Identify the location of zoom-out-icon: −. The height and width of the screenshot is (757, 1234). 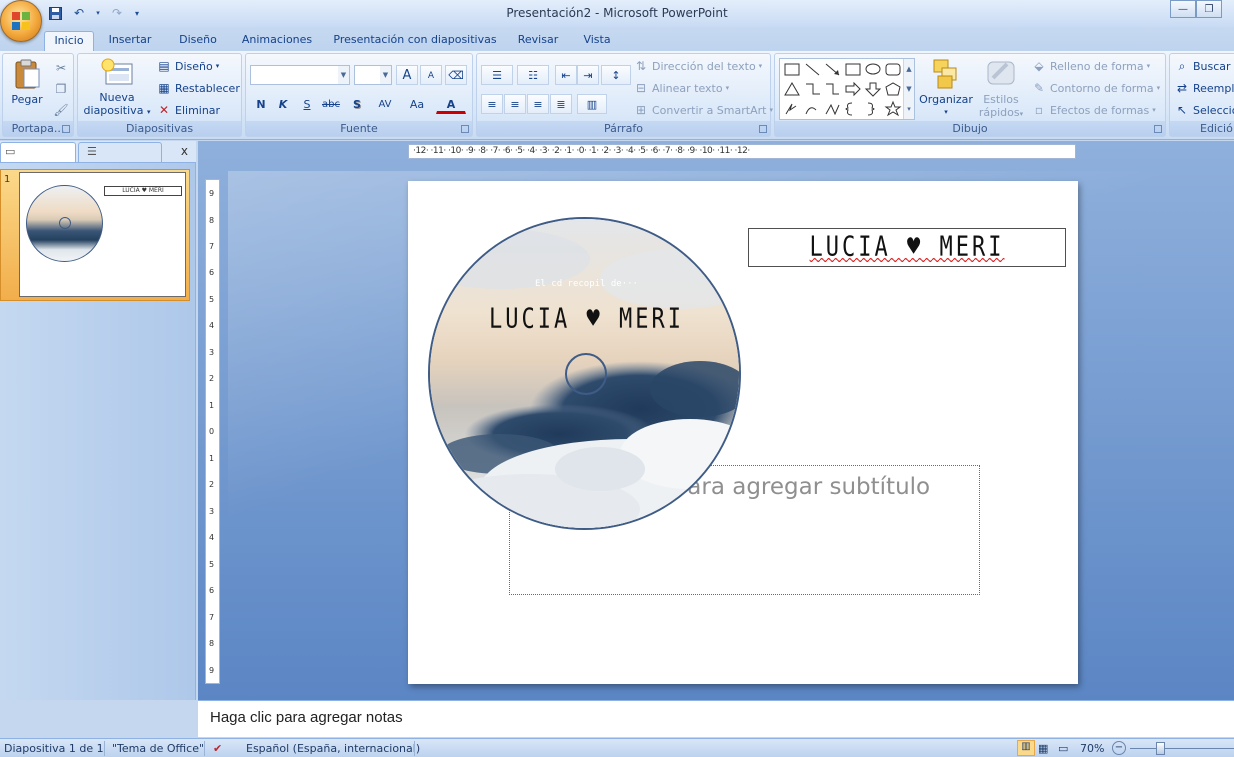
(1119, 748).